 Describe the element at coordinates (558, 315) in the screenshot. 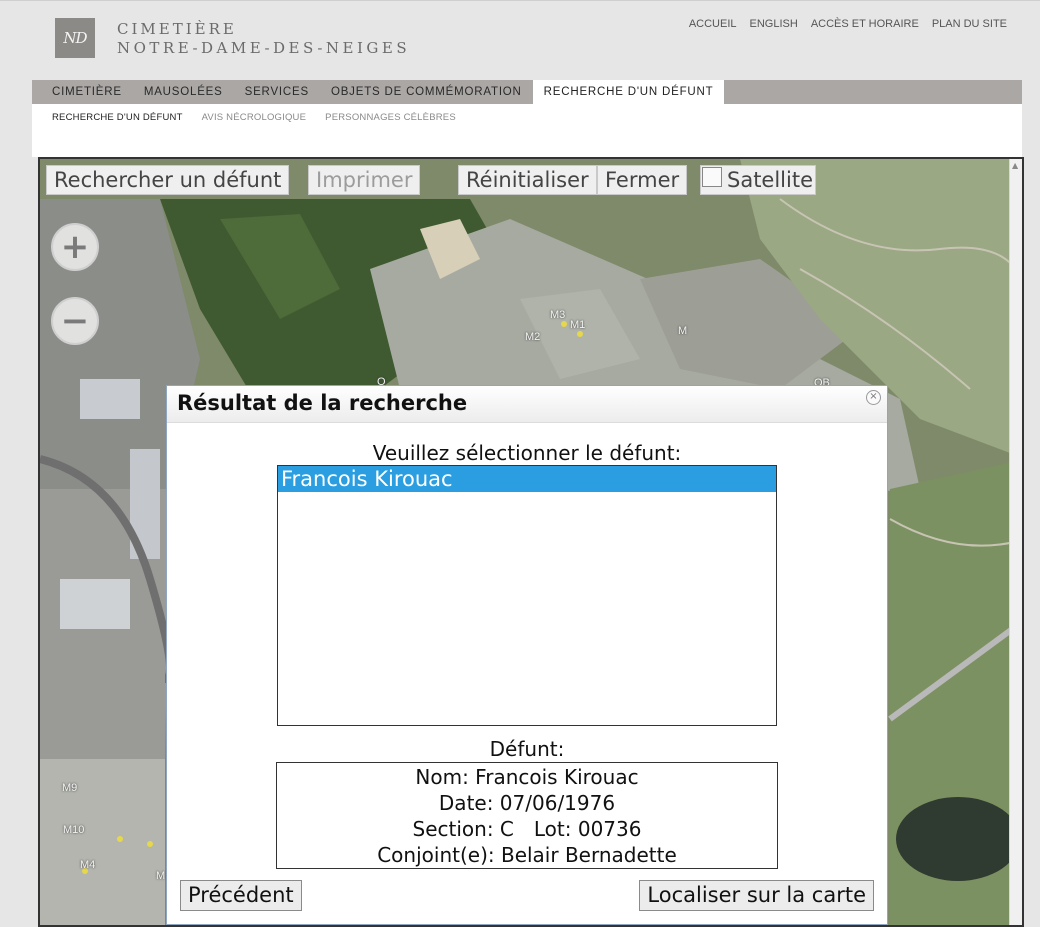

I see `map-label-m3: M3` at that location.